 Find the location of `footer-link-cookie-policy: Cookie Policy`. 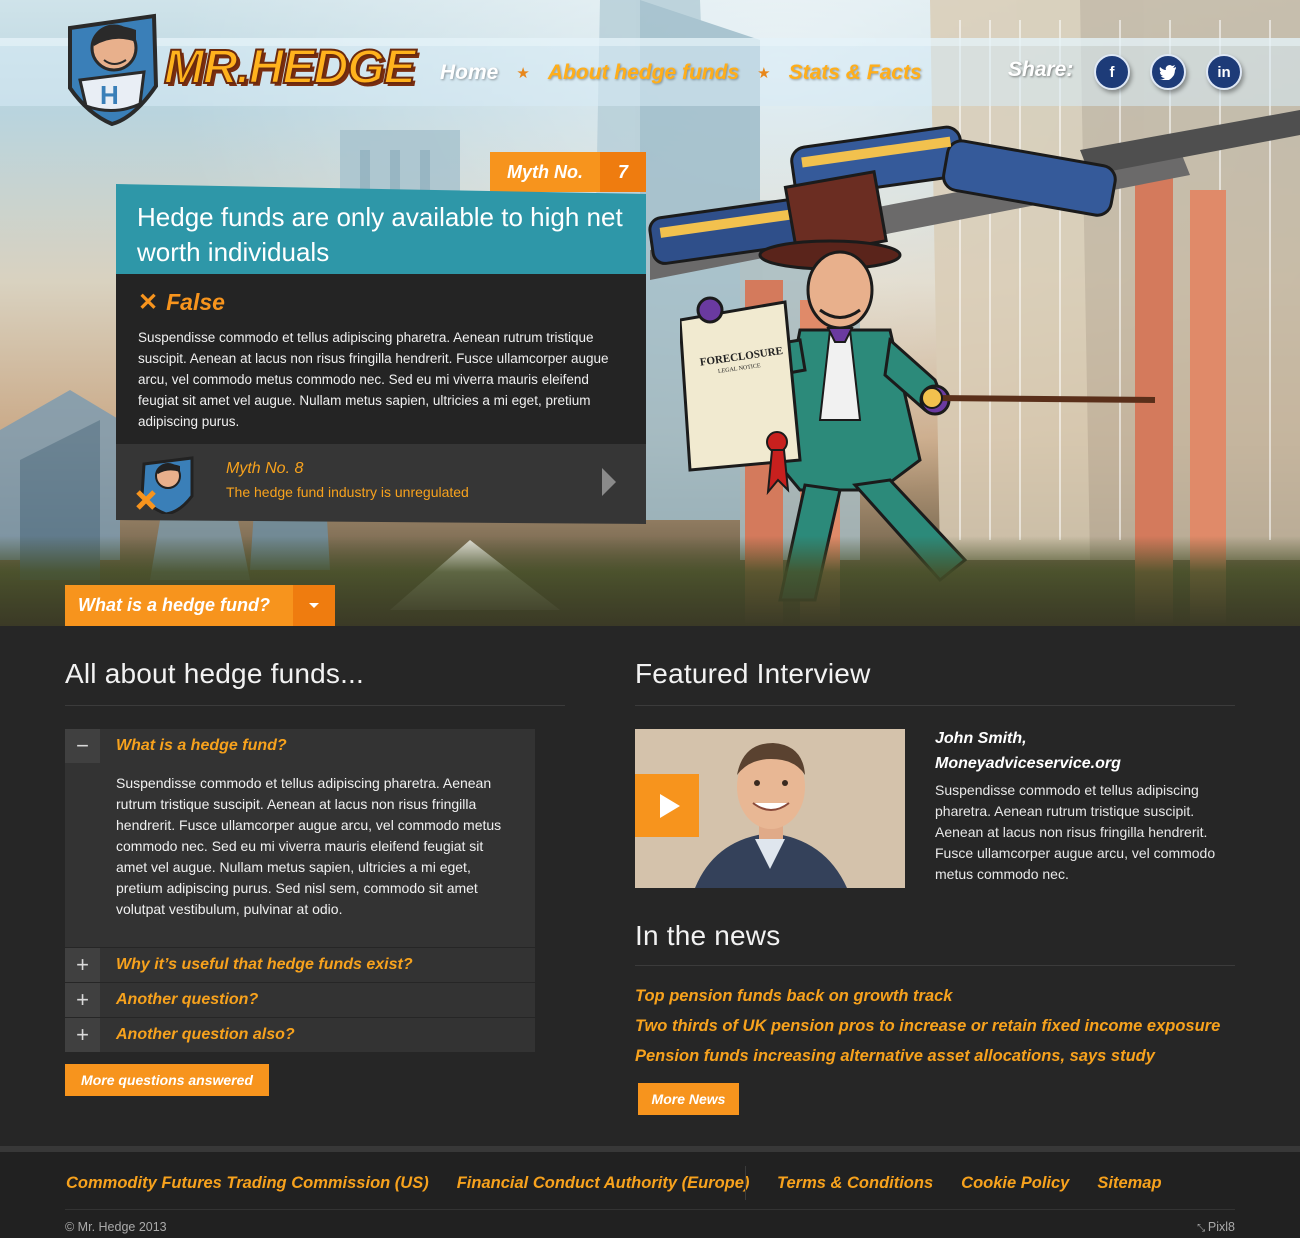

footer-link-cookie-policy: Cookie Policy is located at coordinates (1015, 1183).